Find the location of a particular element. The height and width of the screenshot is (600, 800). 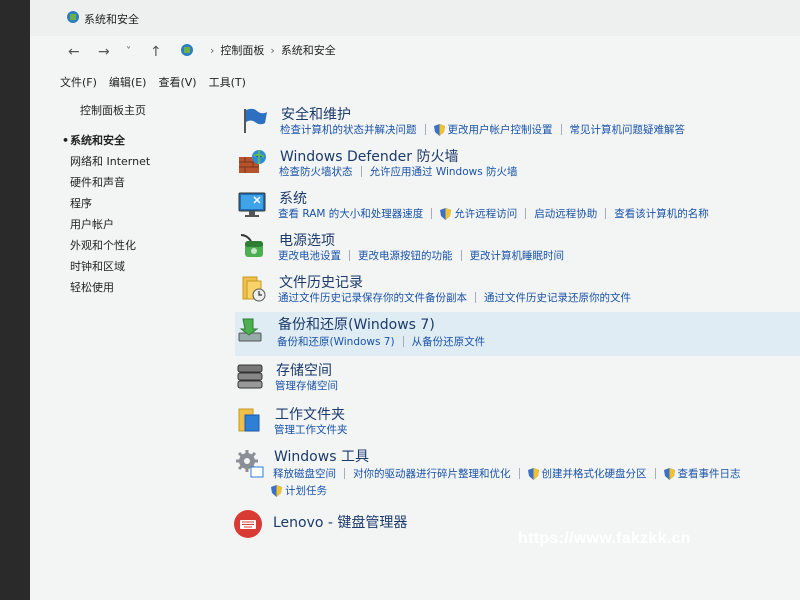

link-battery-settings: 更改电池设置 is located at coordinates (309, 255).